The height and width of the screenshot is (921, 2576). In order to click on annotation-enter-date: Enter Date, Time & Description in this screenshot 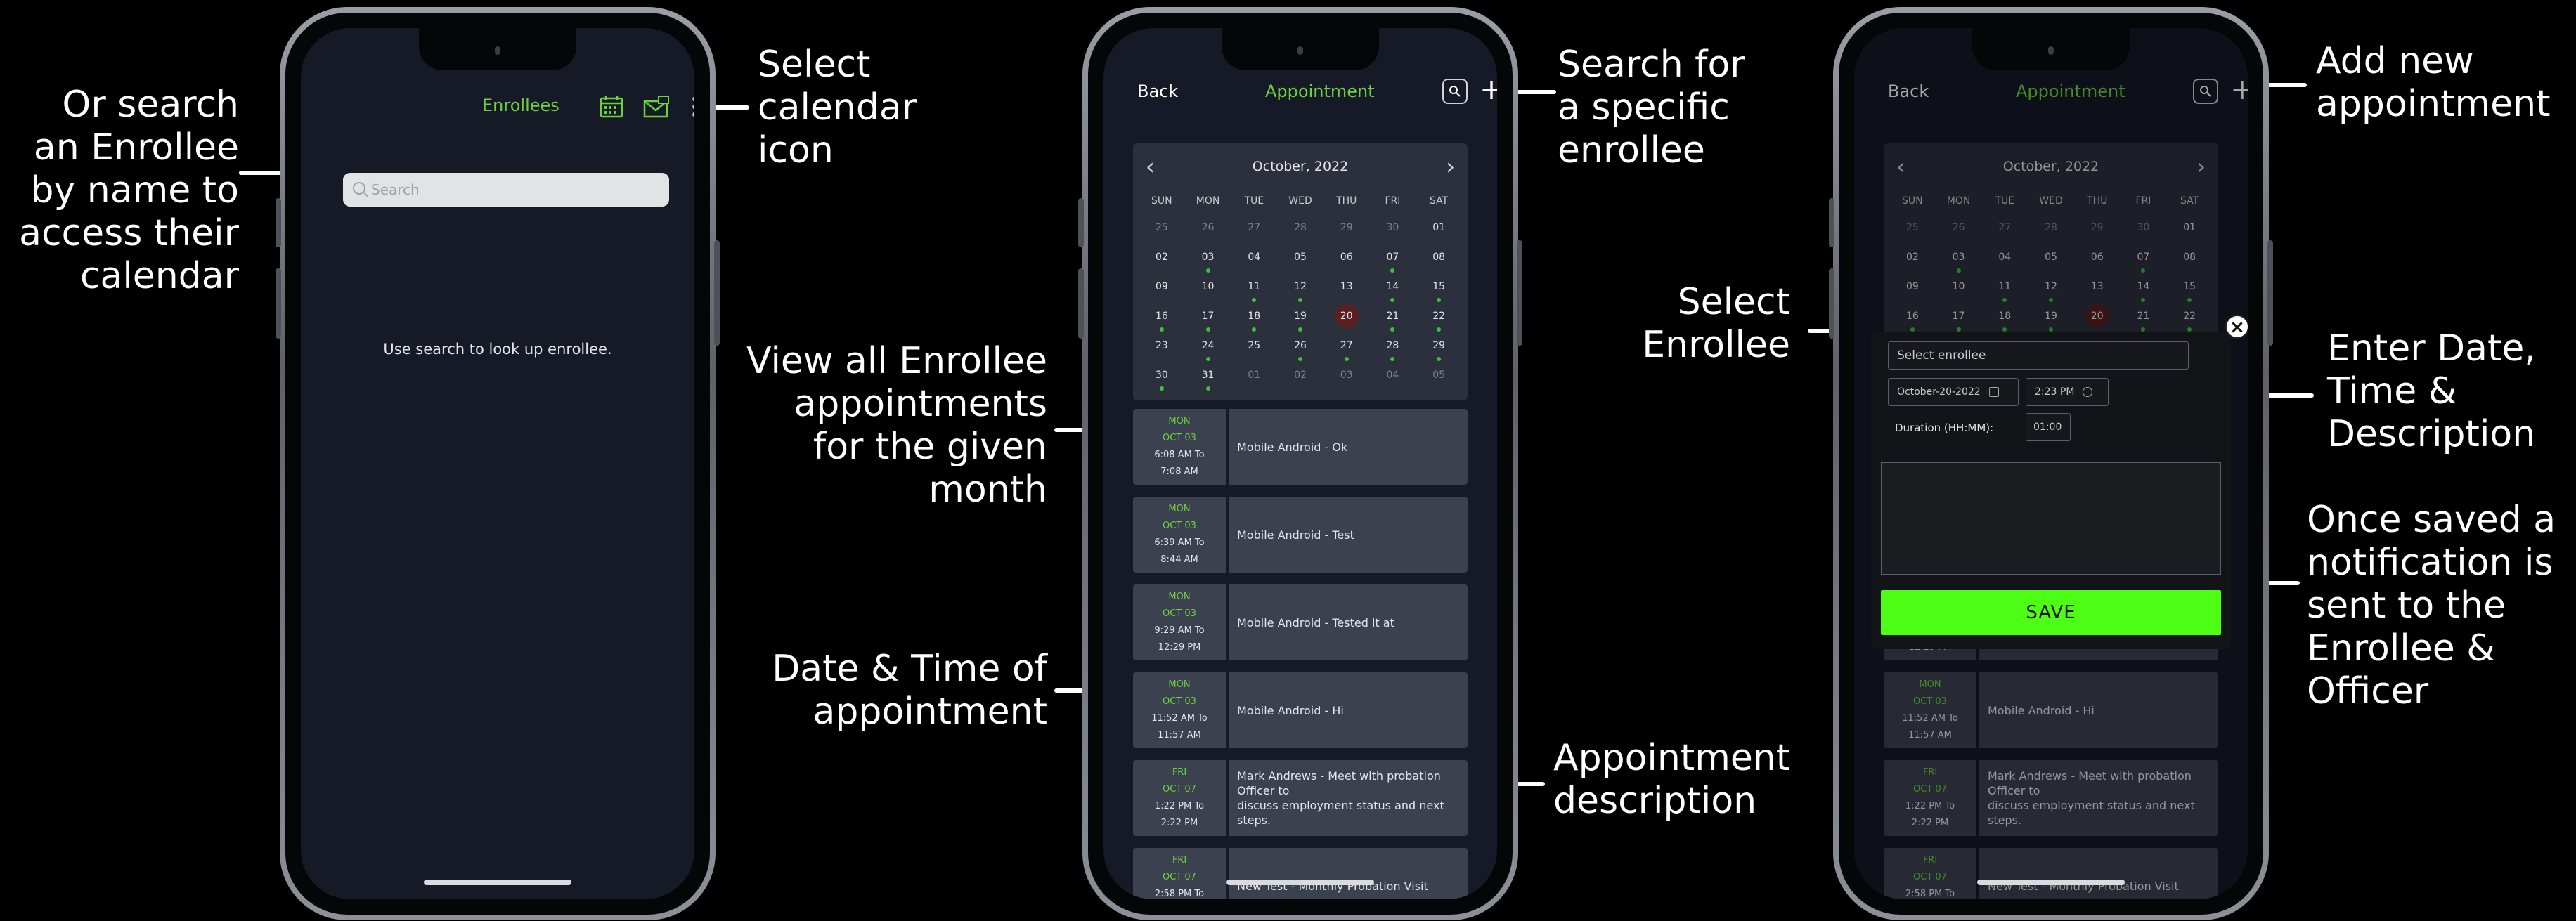, I will do `click(2432, 391)`.